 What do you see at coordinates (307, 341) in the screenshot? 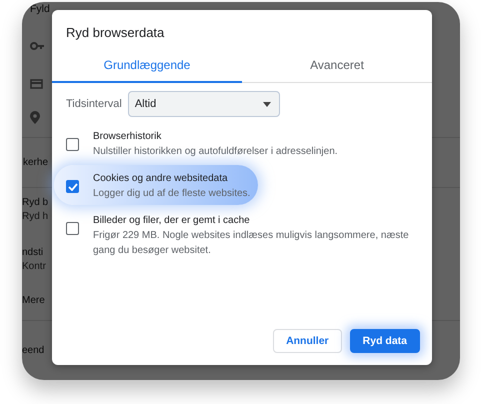
I see `cancel-button: Annuller` at bounding box center [307, 341].